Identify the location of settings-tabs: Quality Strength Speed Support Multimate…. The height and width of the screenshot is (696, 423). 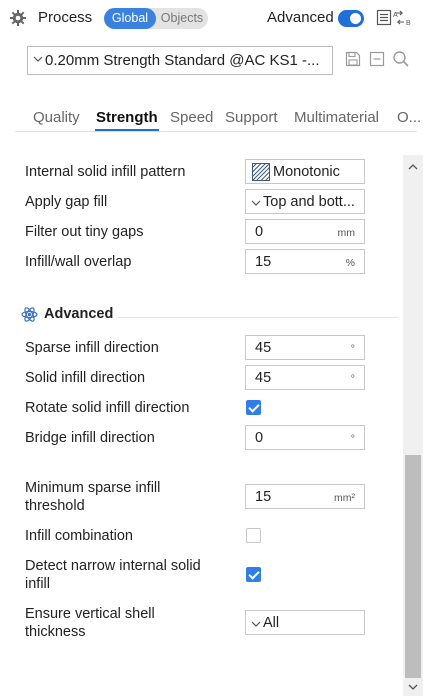
(211, 119).